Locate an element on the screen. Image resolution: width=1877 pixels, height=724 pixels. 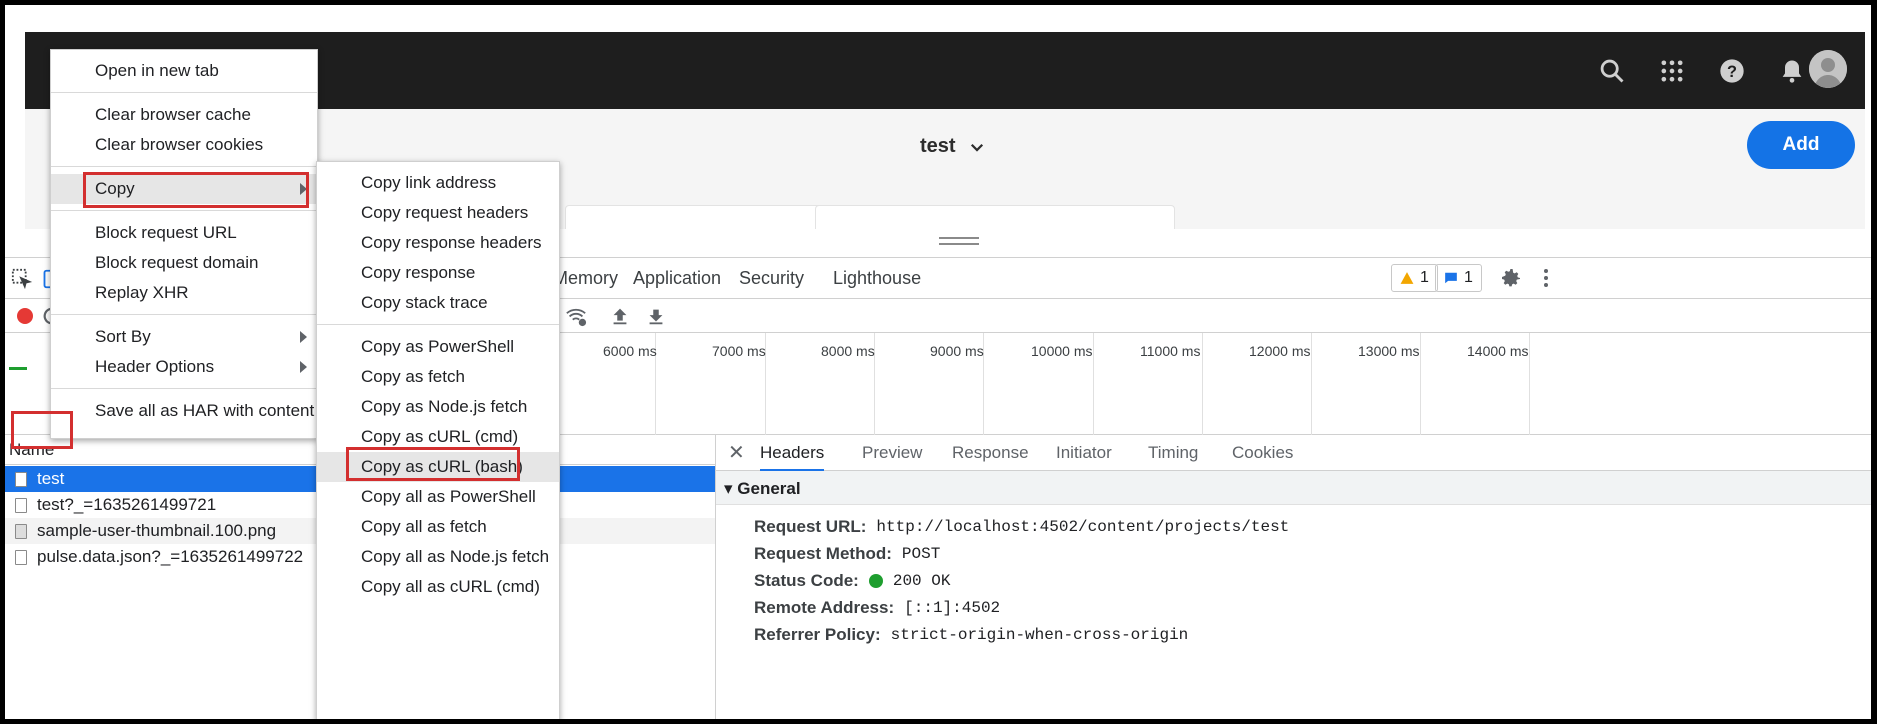
menu-item-block-request-url: Block request URL is located at coordinates (184, 233).